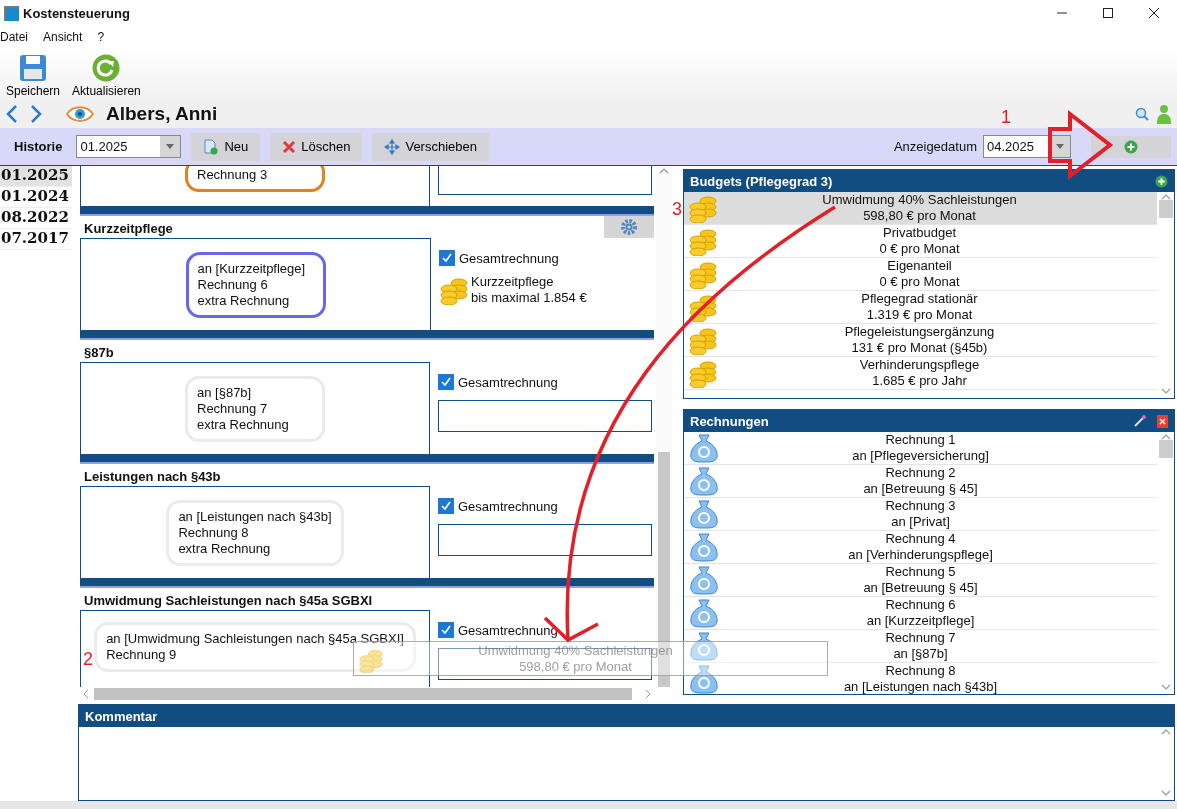 This screenshot has width=1177, height=809. What do you see at coordinates (648, 694) in the screenshot?
I see `scroll-right-icon` at bounding box center [648, 694].